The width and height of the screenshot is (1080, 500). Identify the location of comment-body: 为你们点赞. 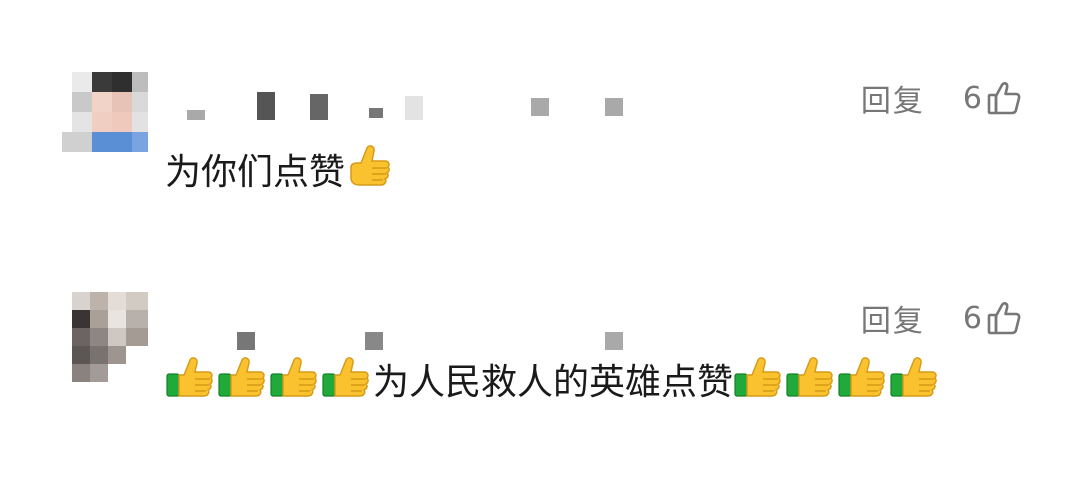
(255, 172).